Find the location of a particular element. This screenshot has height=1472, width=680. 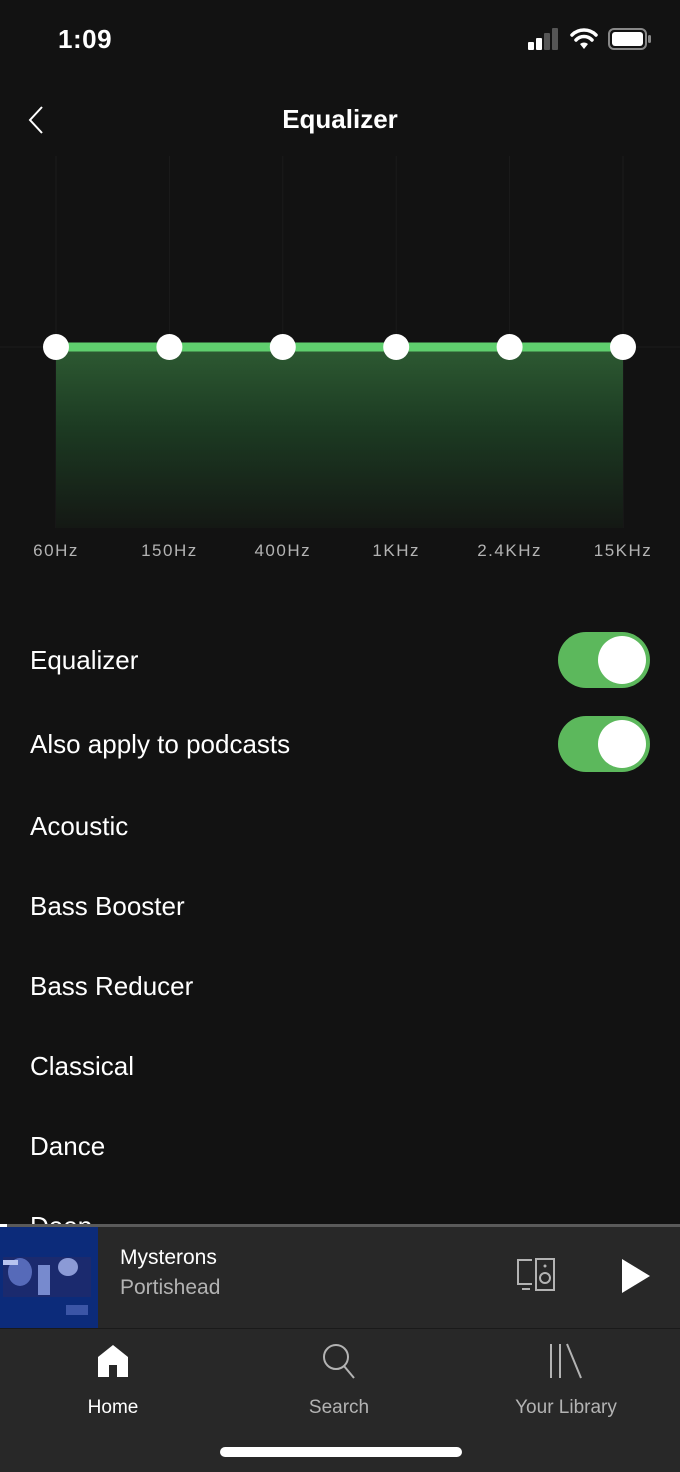

play-icon is located at coordinates (636, 1276).